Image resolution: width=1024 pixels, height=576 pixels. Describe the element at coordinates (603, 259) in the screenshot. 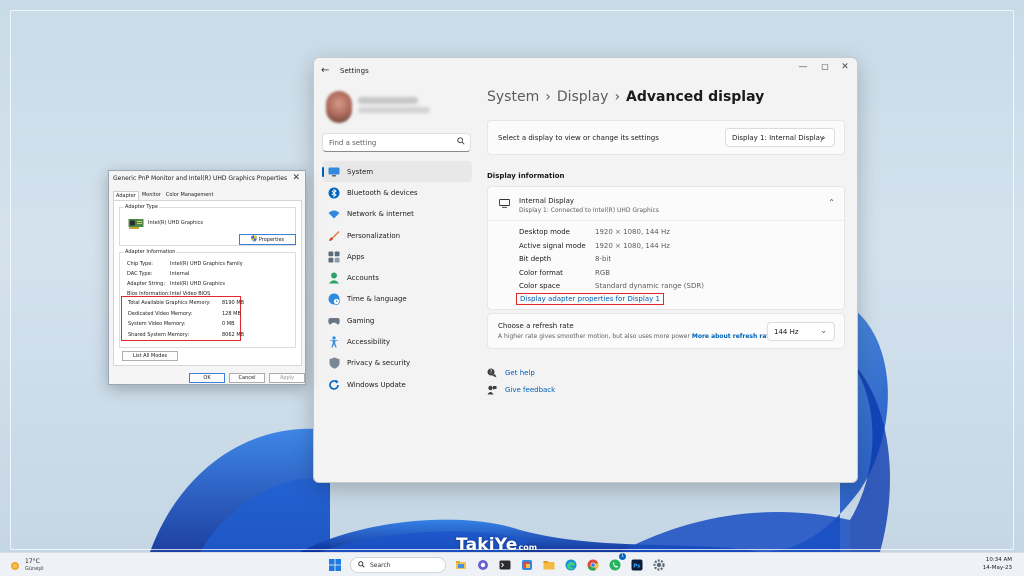

I see `info-value: 8-bit` at that location.